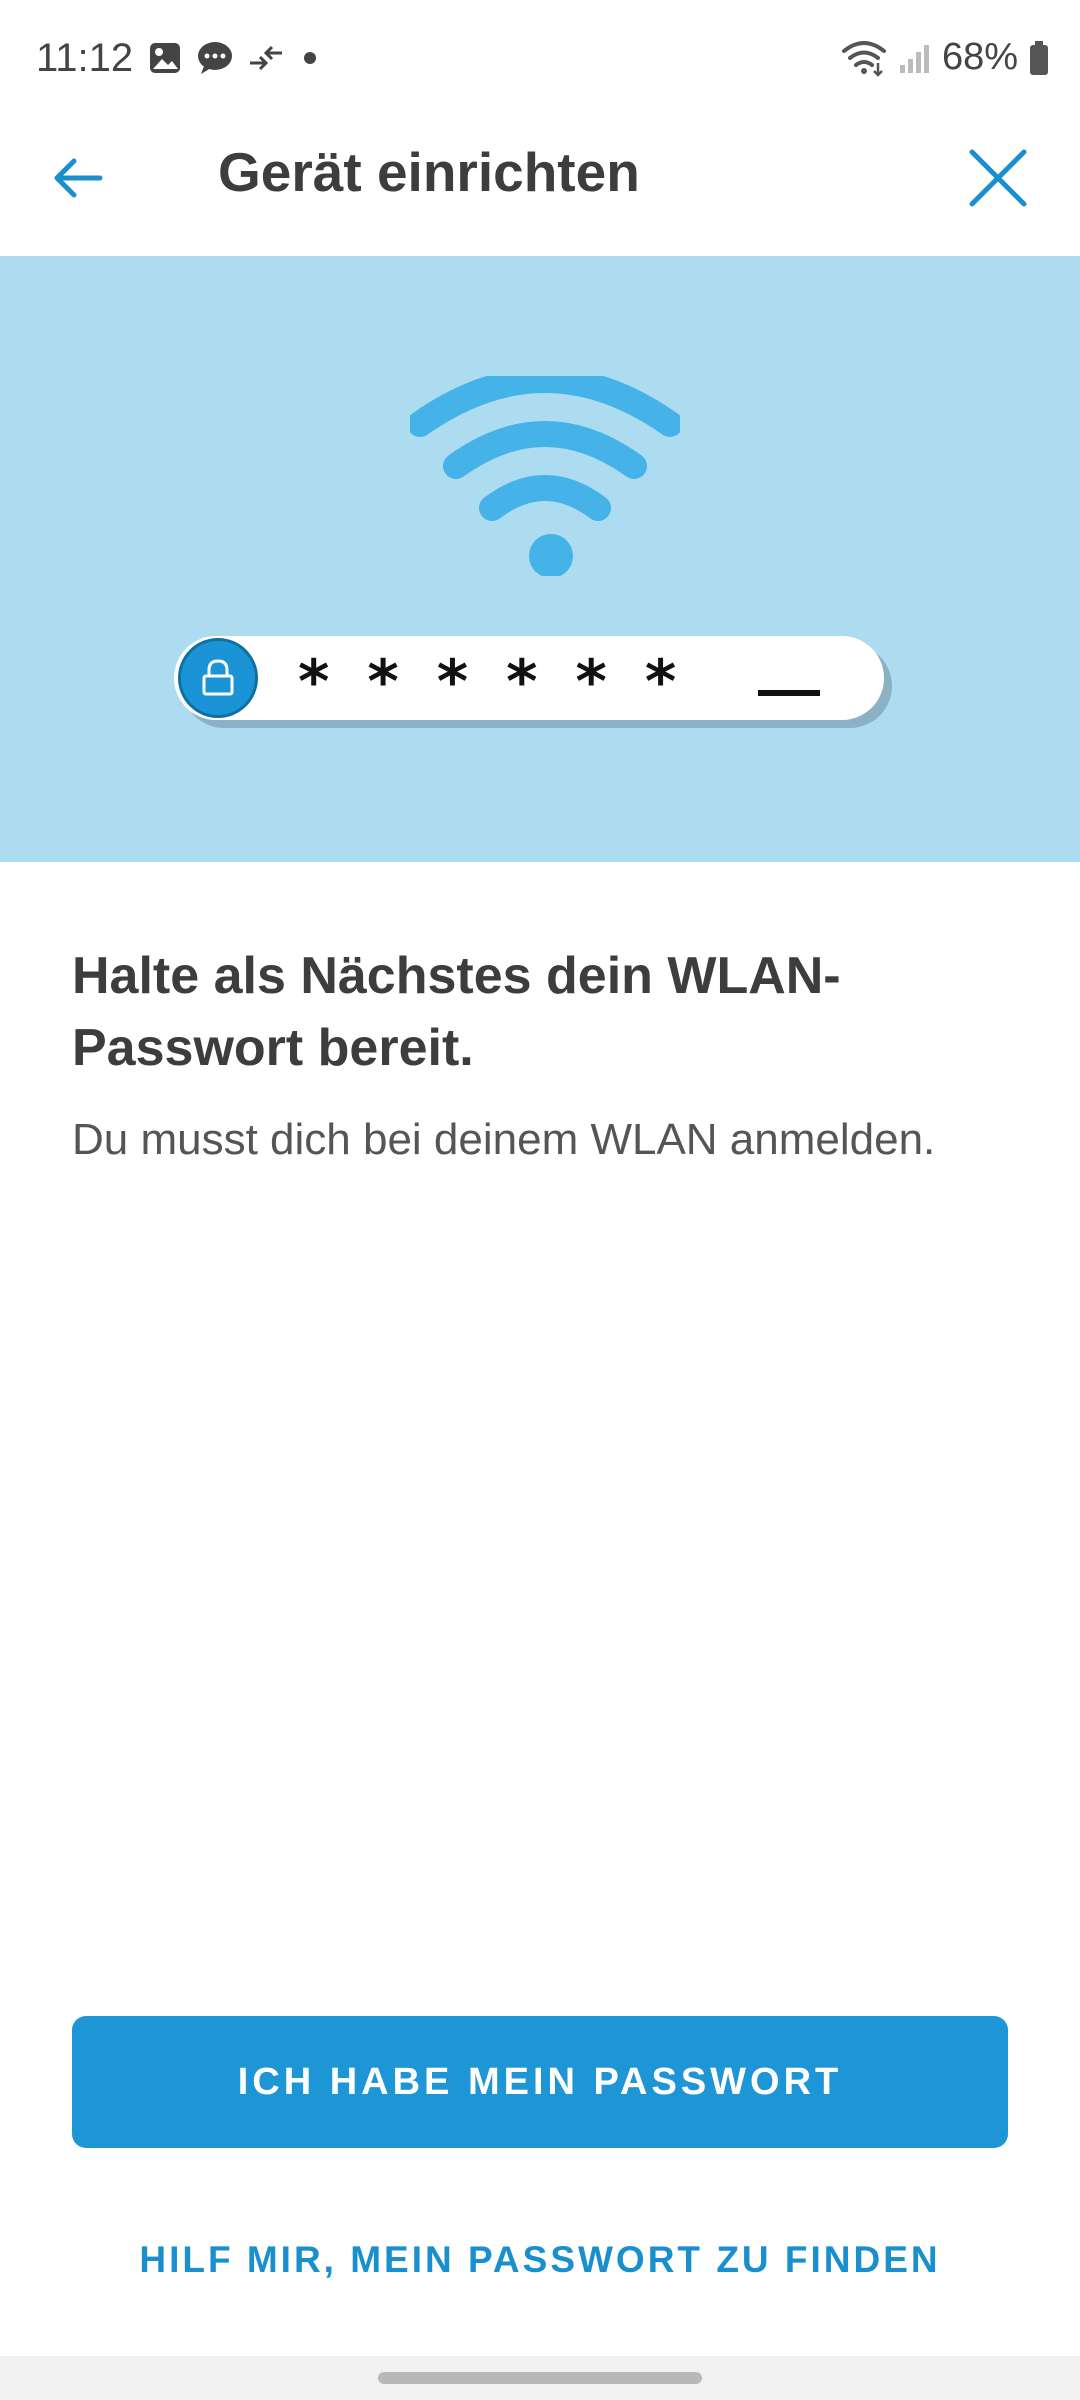  Describe the element at coordinates (979, 57) in the screenshot. I see `battery-percentage: 68%` at that location.